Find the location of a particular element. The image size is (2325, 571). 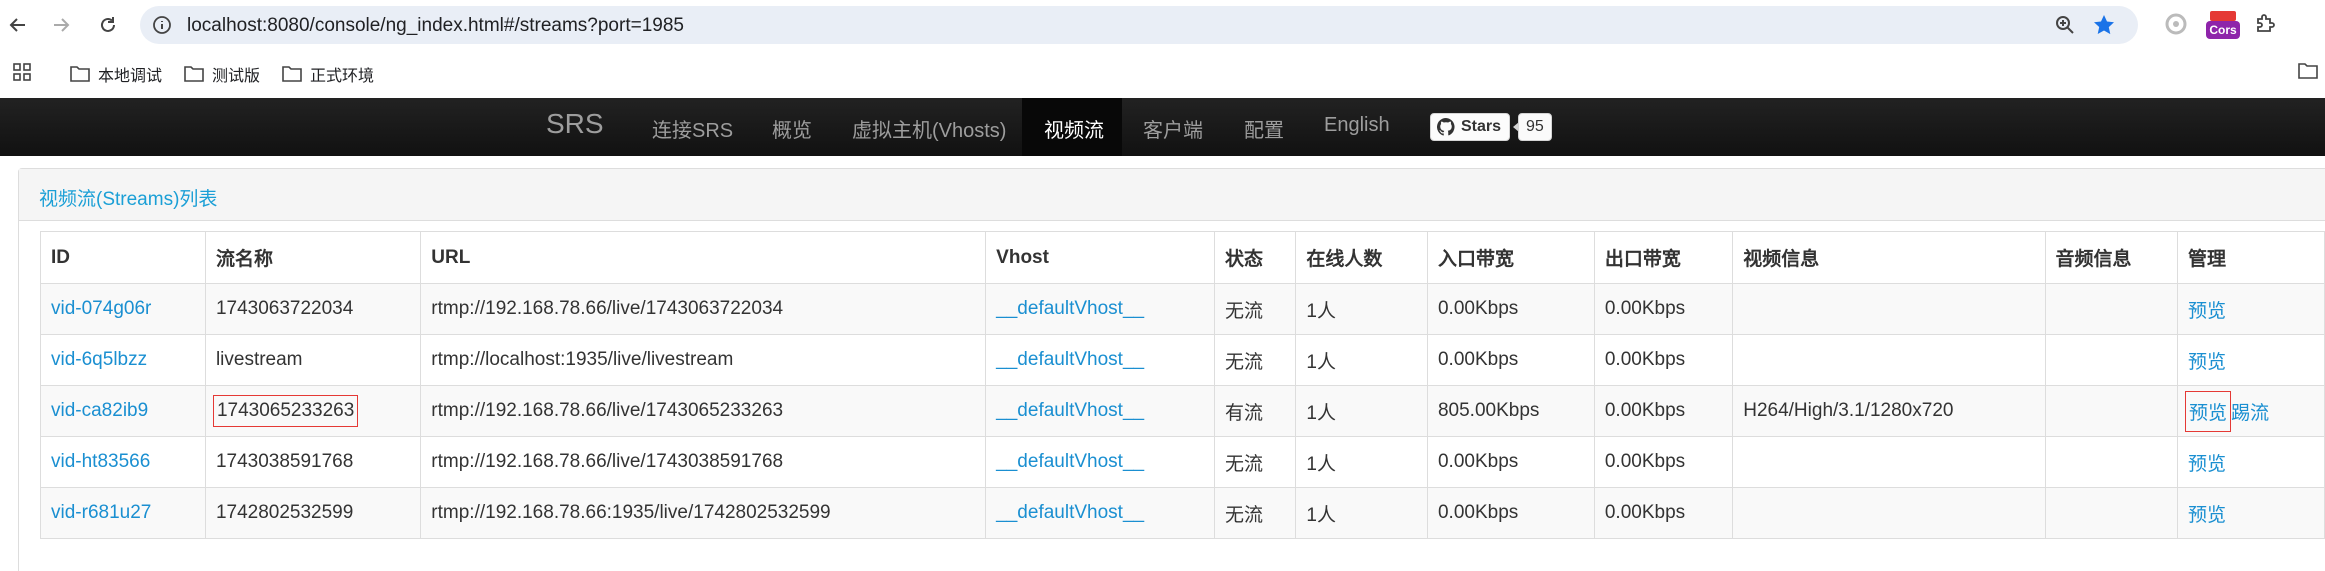

video-info: H264/High/3.1/1280x720 is located at coordinates (1889, 411).